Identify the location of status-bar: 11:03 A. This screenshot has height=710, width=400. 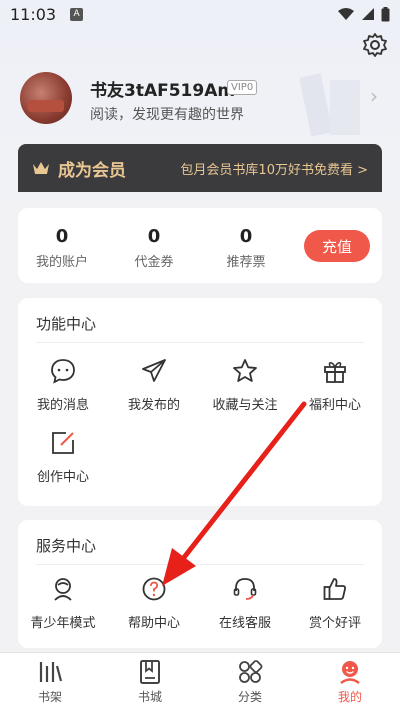
(200, 14).